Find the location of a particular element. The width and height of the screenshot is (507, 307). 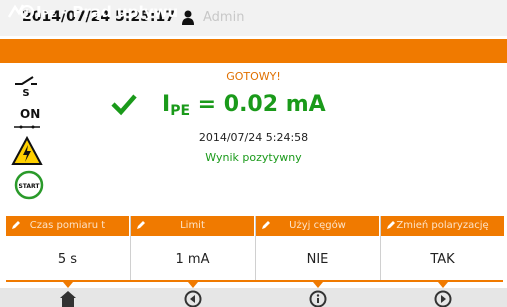

param-label: Użyj cęgów is located at coordinates (317, 225).